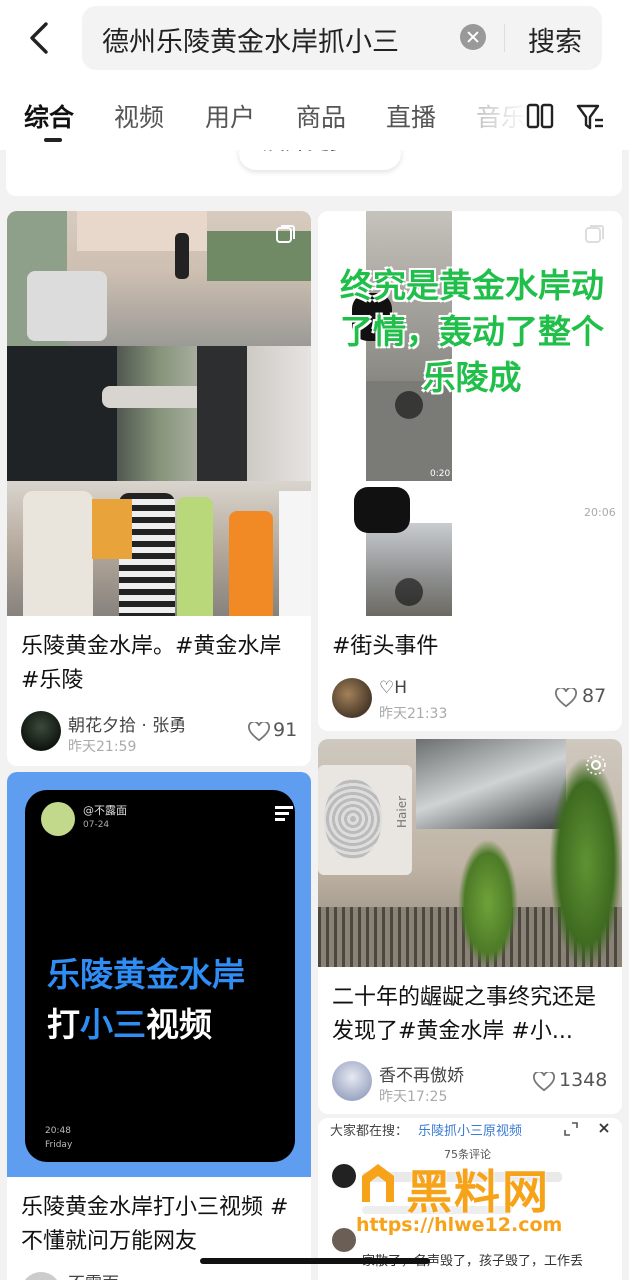  Describe the element at coordinates (58, 1131) in the screenshot. I see `phone-time: 20:48` at that location.